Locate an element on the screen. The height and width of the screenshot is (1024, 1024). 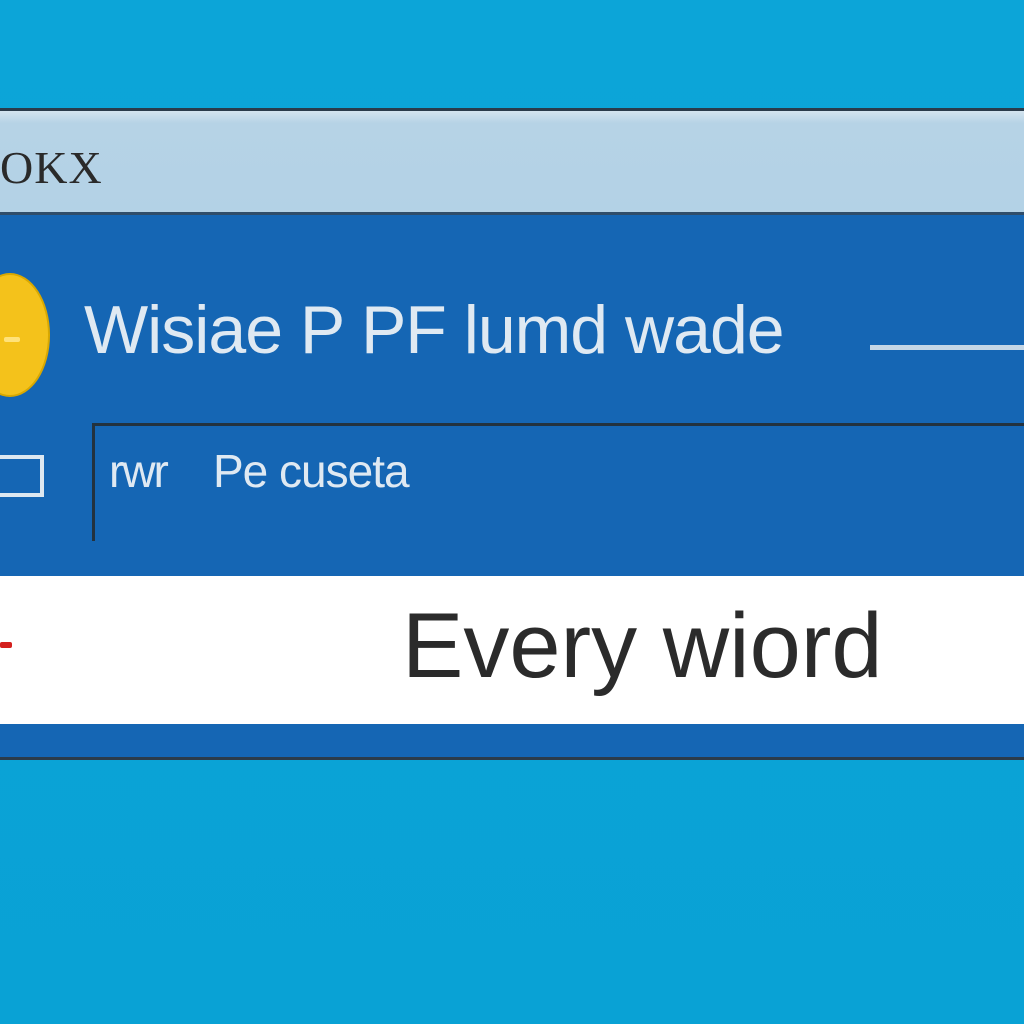
word-banner: Every wiord is located at coordinates (512, 650).